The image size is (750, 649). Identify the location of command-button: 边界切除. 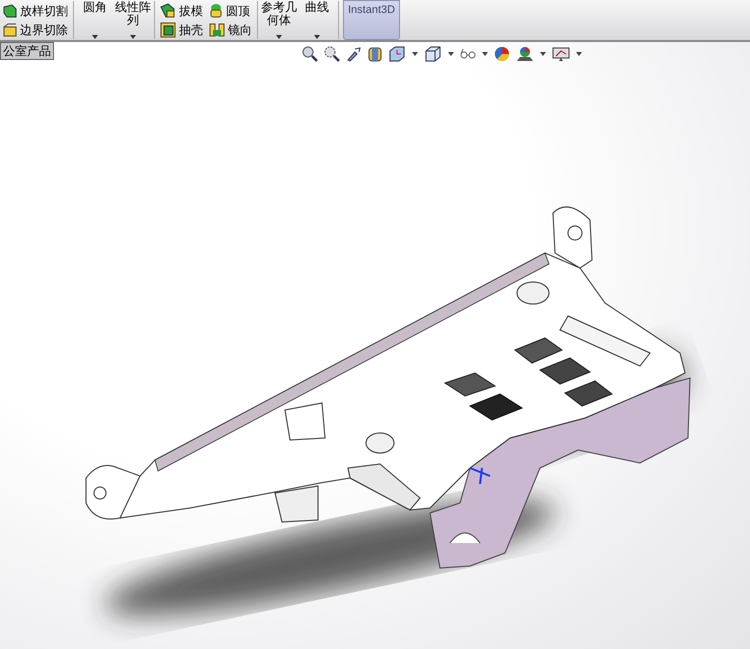
(35, 29).